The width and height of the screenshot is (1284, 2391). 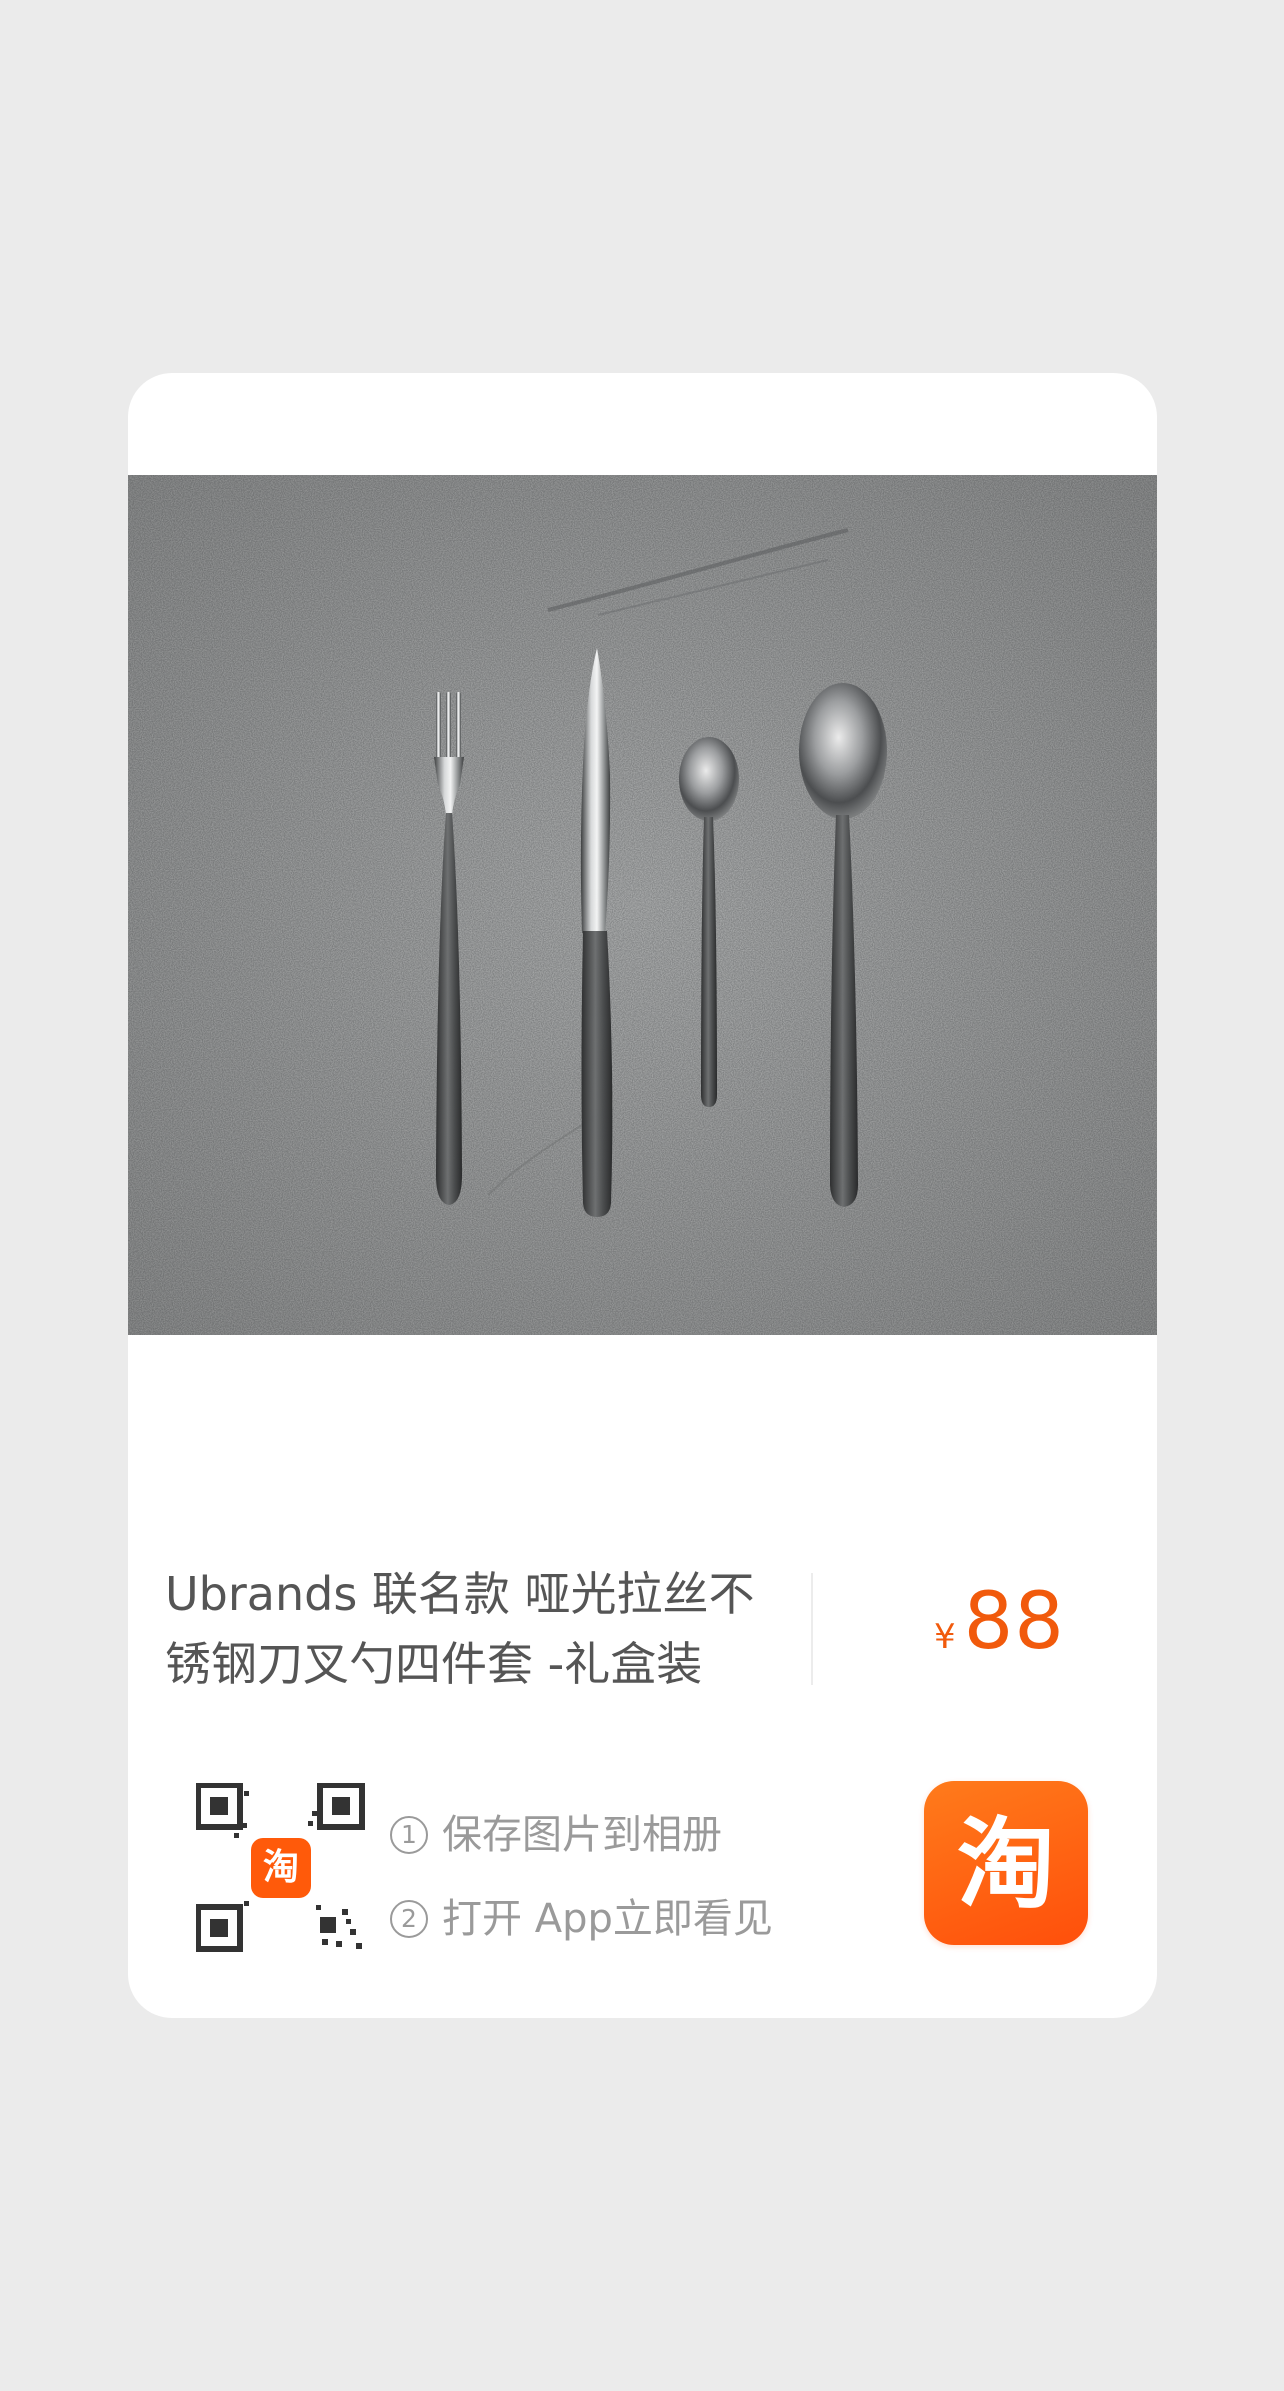 I want to click on qr-code: 淘, so click(x=281, y=1868).